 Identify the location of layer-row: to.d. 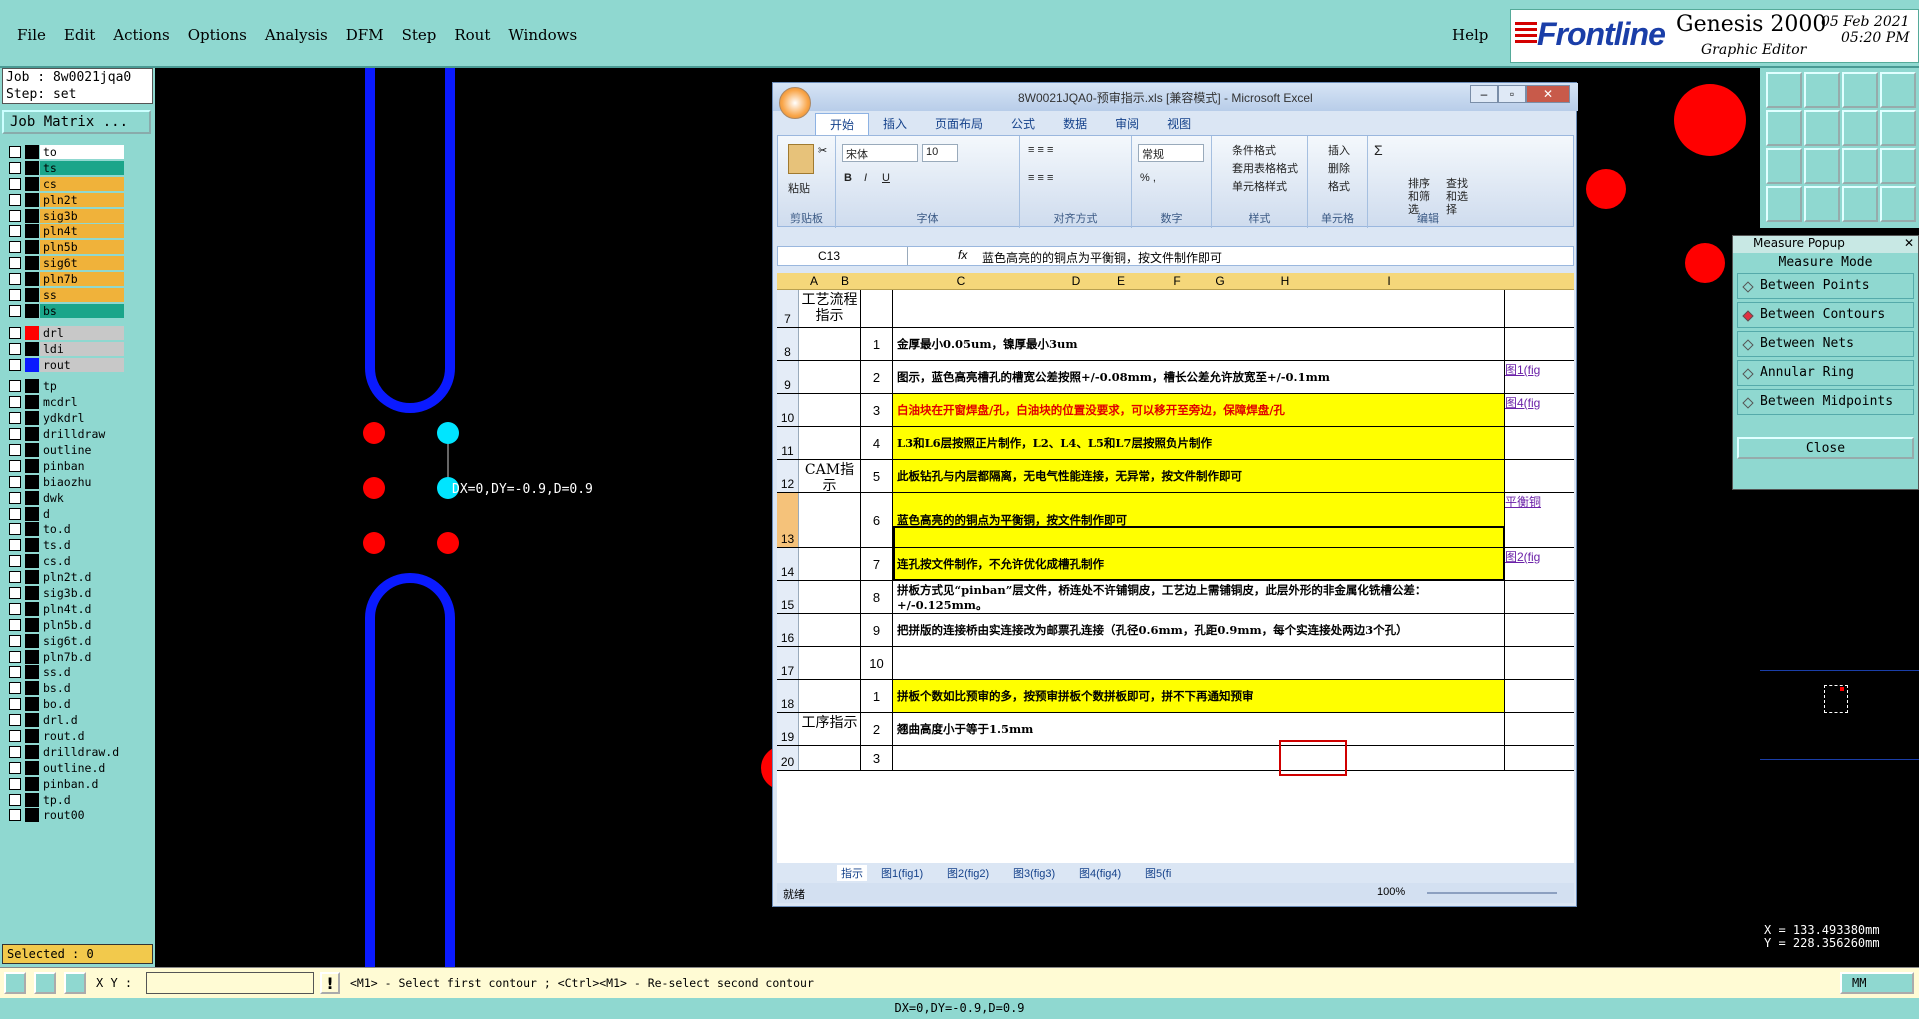
(65, 529).